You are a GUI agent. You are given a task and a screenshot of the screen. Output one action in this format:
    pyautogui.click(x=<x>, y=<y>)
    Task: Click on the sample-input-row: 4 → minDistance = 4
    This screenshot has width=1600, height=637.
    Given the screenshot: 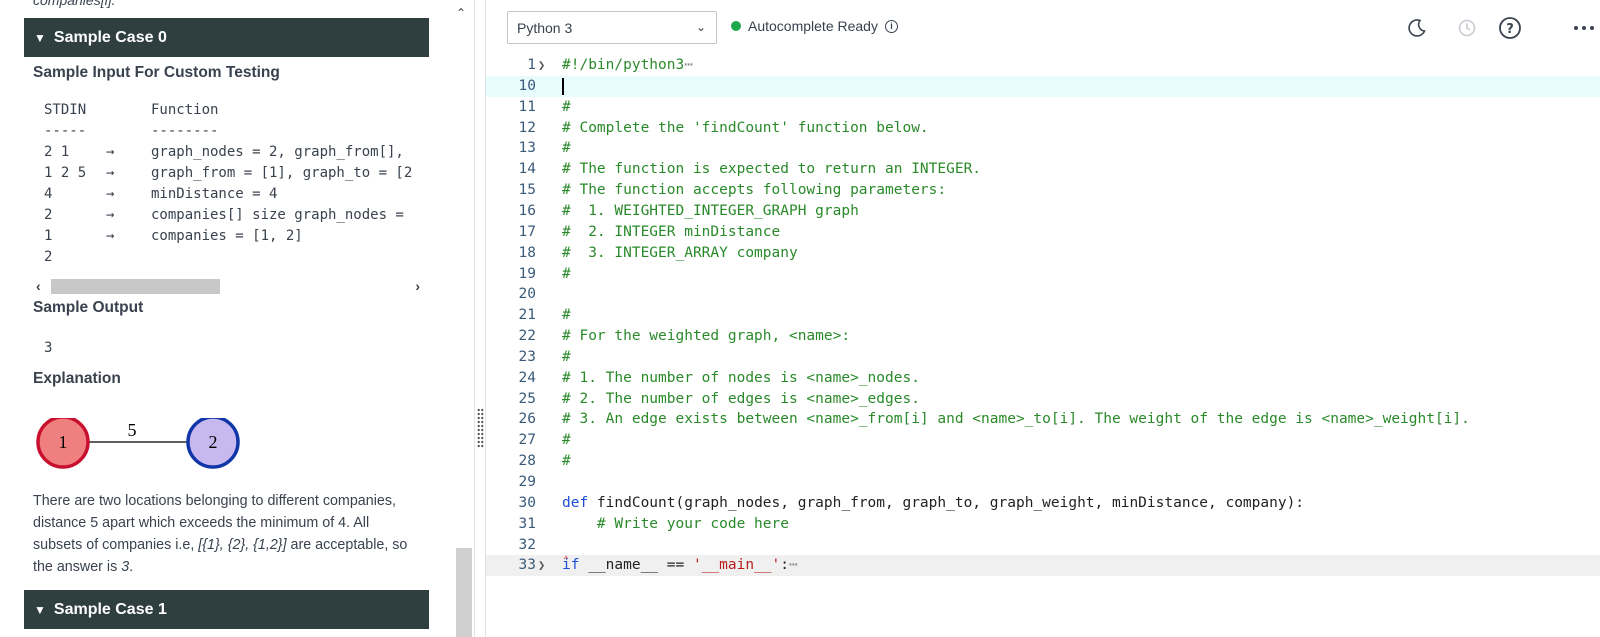 What is the action you would take?
    pyautogui.click(x=232, y=194)
    